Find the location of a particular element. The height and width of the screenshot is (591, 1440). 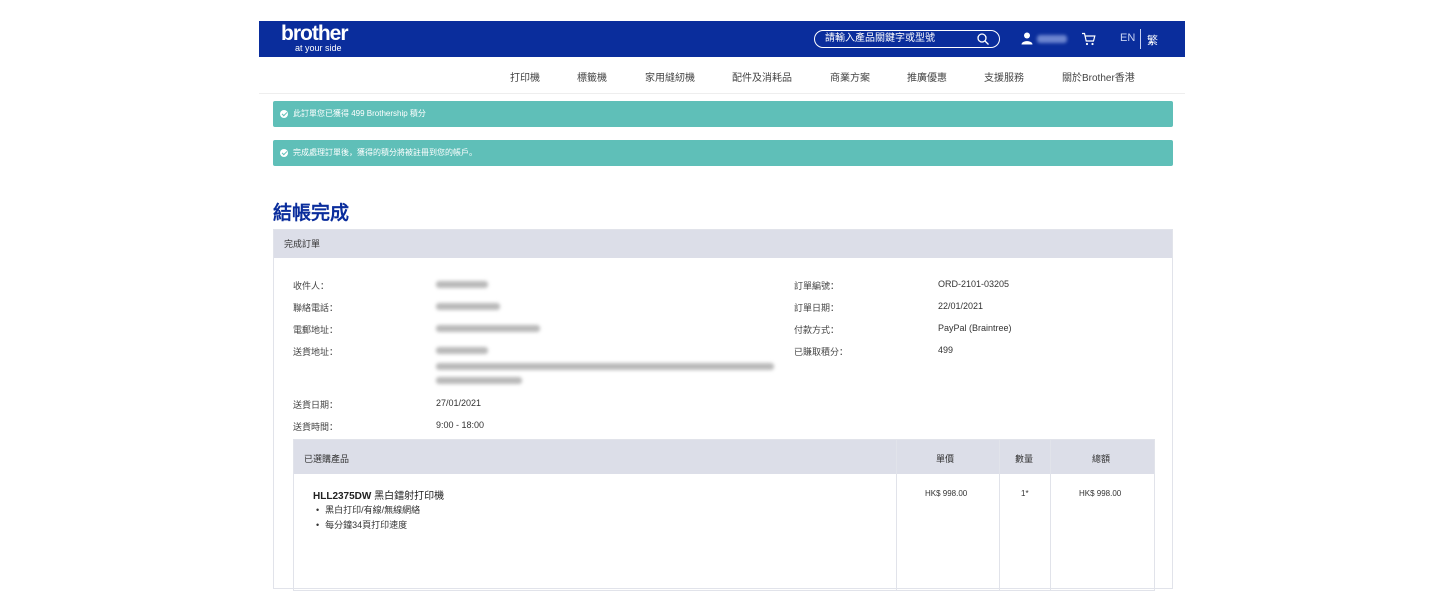

order-number-value: ORD-2101-03205 is located at coordinates (974, 284).